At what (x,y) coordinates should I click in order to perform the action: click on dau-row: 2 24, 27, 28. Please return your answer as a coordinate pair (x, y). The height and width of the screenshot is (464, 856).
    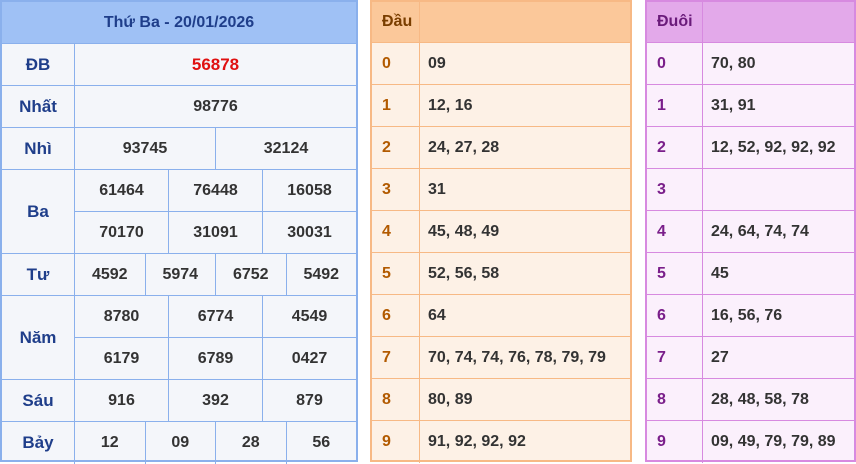
    Looking at the image, I should click on (501, 148).